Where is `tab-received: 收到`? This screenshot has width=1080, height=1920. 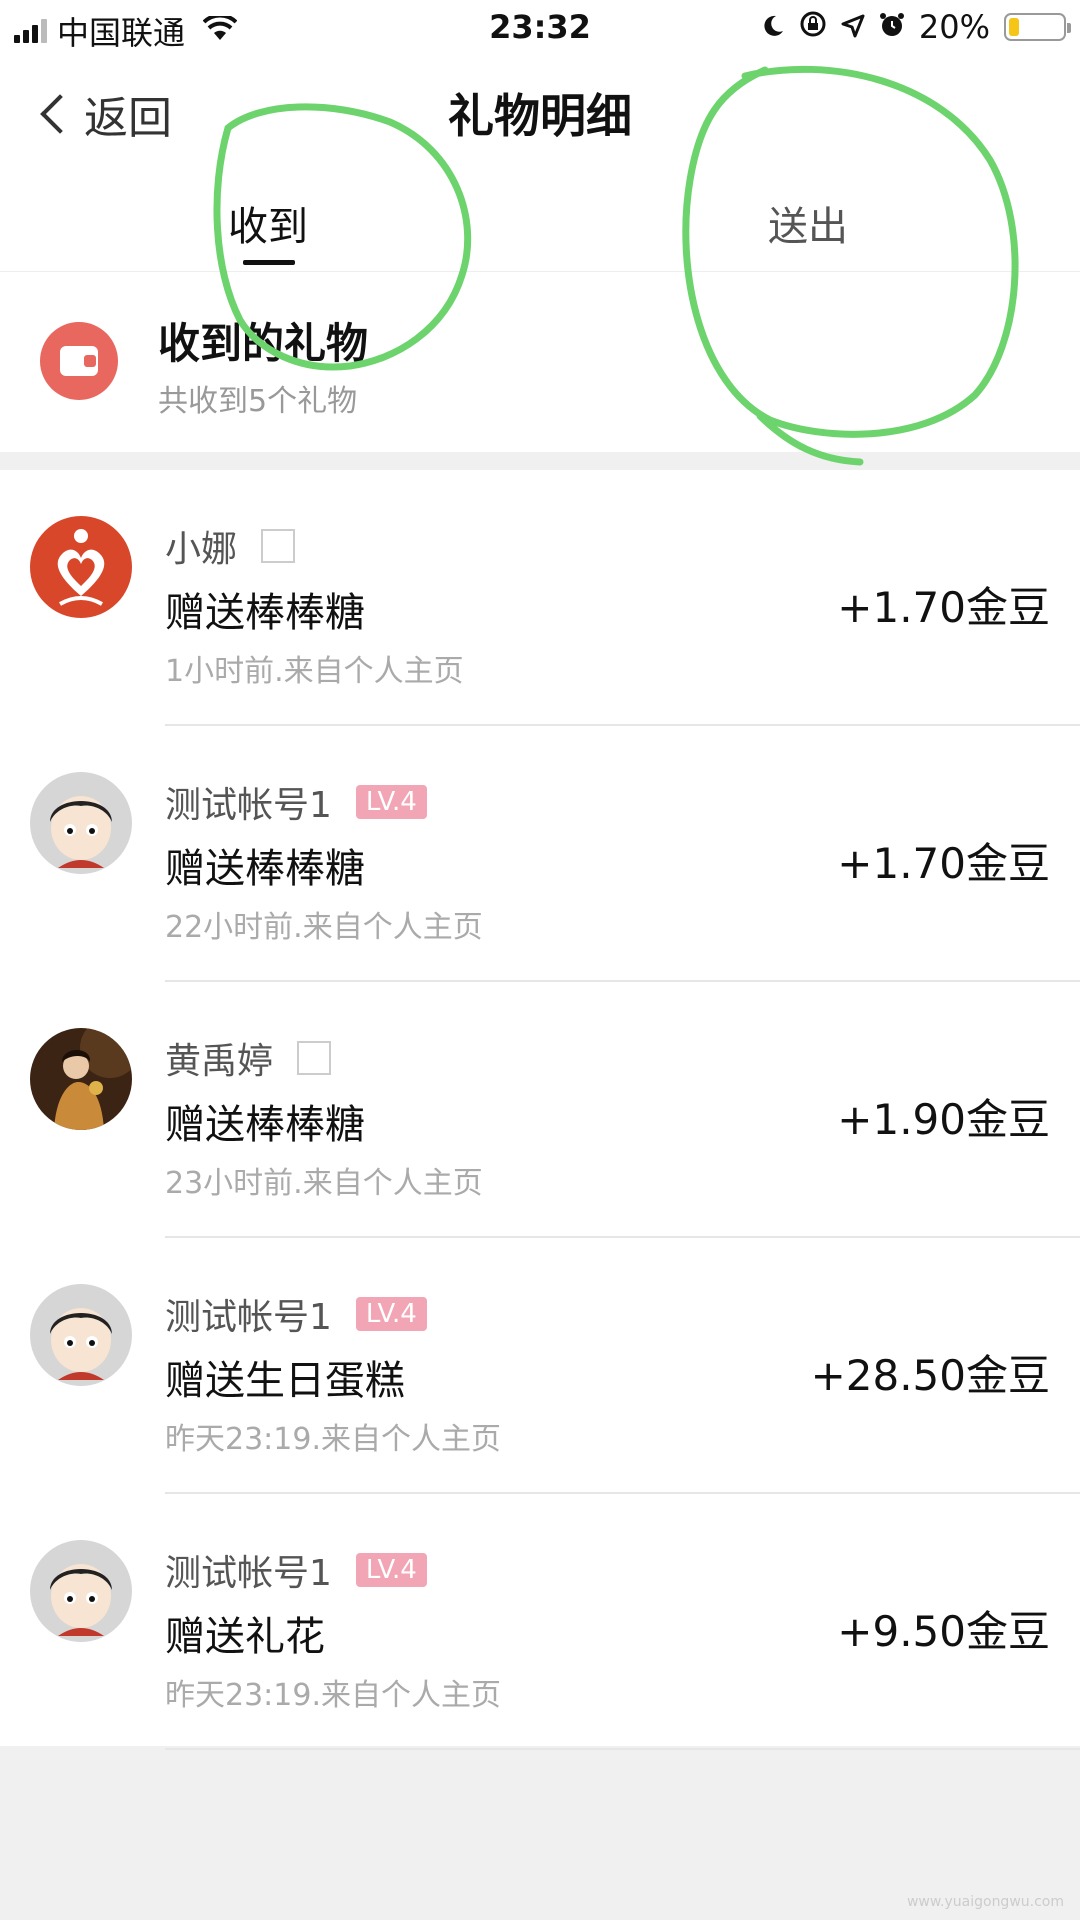 tab-received: 收到 is located at coordinates (268, 223).